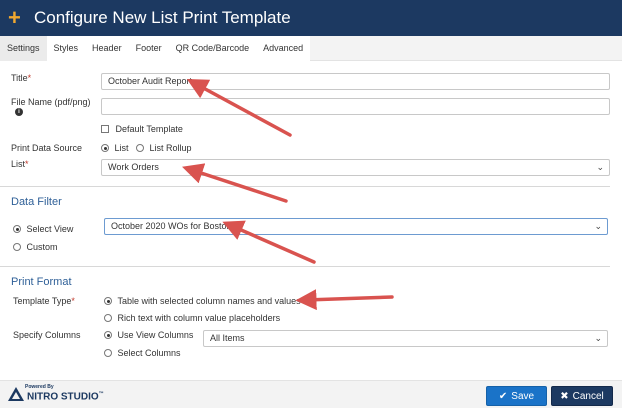 The image size is (622, 408). I want to click on source-list-rollup-radio, so click(140, 148).